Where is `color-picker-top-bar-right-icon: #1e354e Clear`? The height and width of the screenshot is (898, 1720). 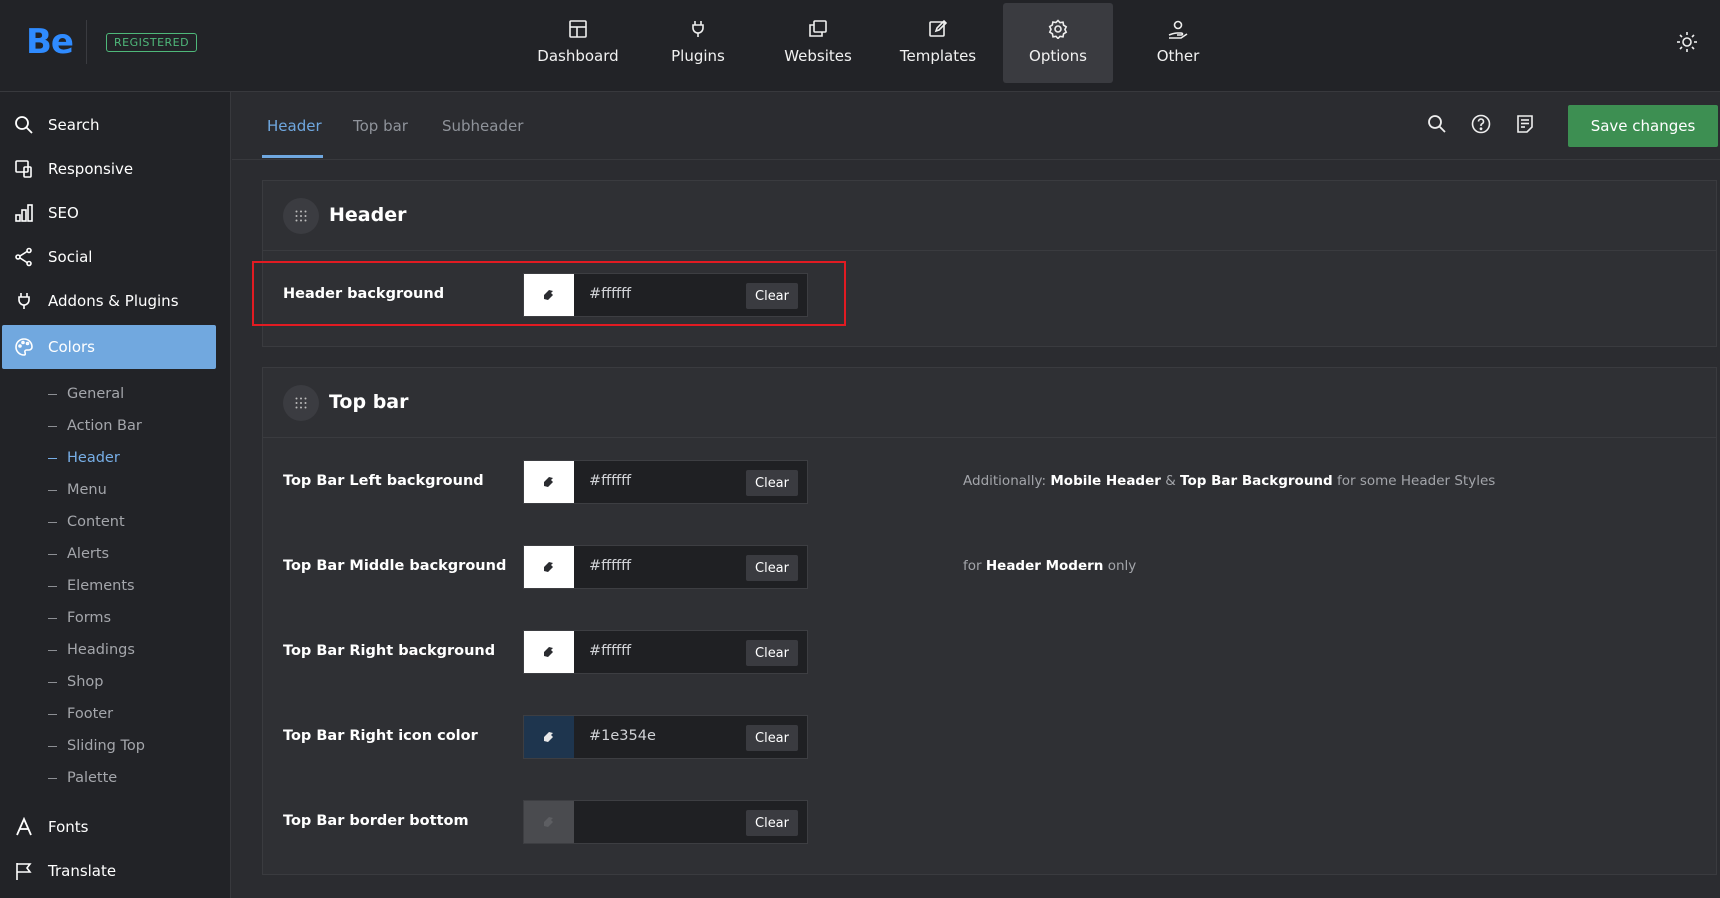 color-picker-top-bar-right-icon: #1e354e Clear is located at coordinates (665, 737).